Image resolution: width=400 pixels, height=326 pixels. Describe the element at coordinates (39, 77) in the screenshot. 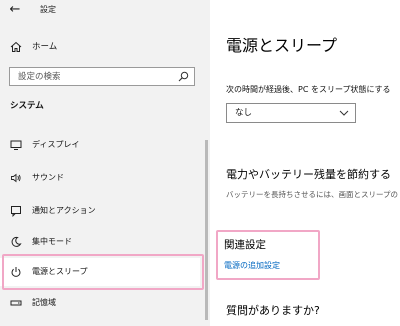

I see `search-placeholder: 設定の検索` at that location.